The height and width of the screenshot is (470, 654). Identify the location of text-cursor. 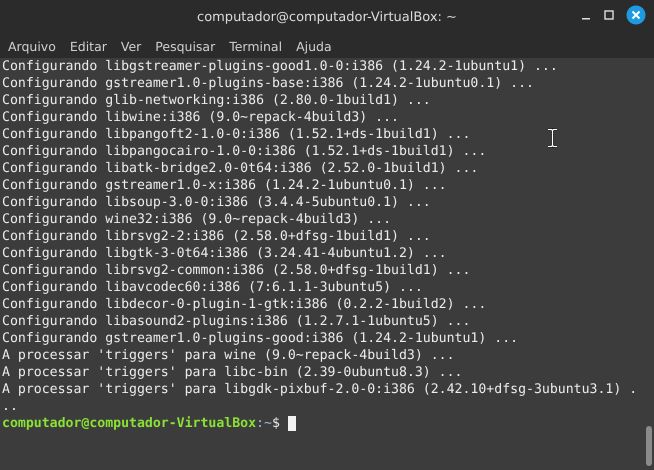
(292, 423).